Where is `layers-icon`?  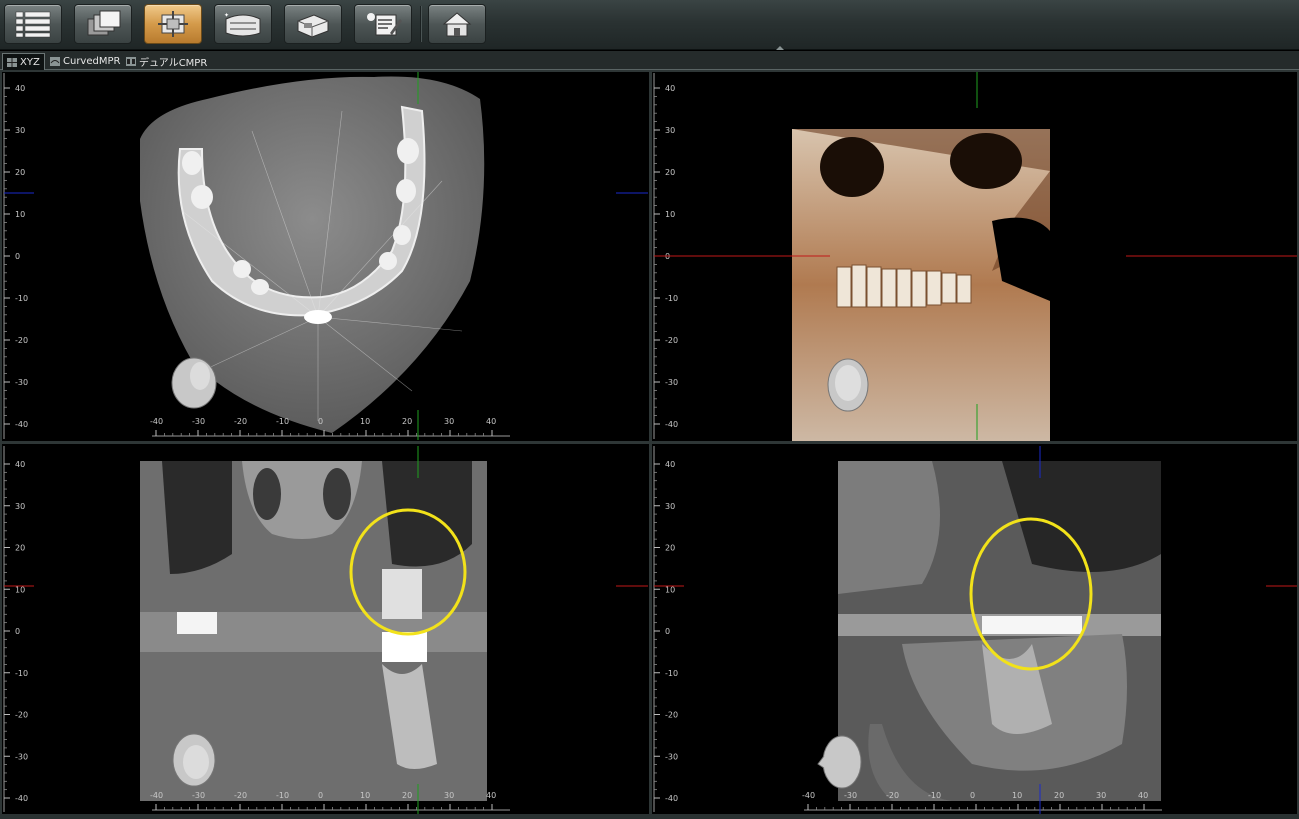
layers-icon is located at coordinates (104, 23).